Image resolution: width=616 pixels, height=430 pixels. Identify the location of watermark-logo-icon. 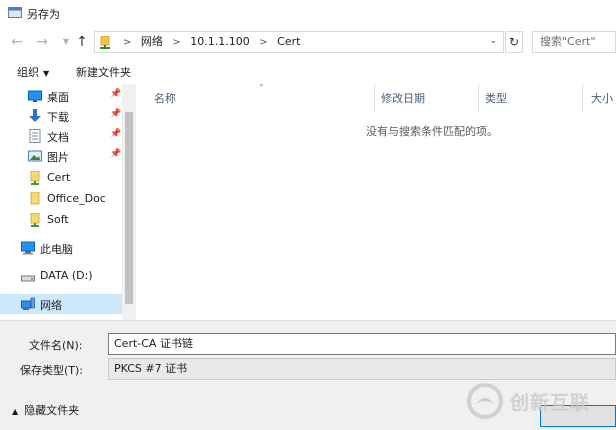
(485, 401).